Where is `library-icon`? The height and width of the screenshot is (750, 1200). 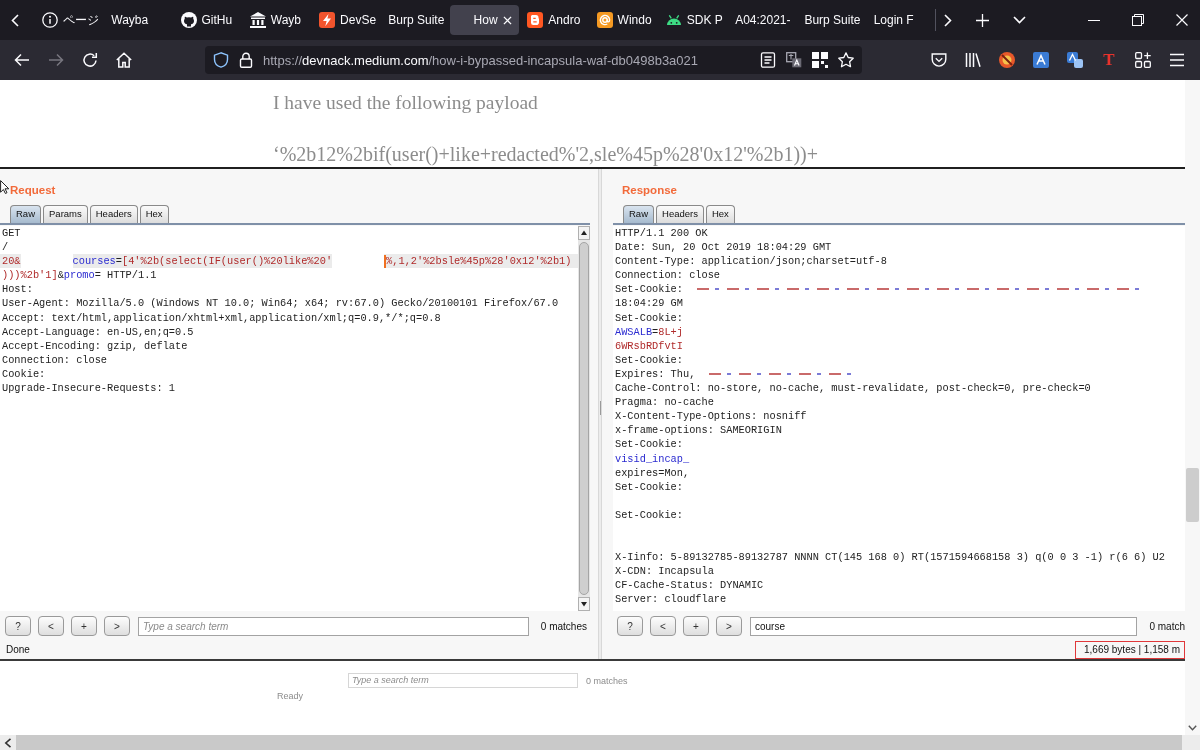 library-icon is located at coordinates (973, 60).